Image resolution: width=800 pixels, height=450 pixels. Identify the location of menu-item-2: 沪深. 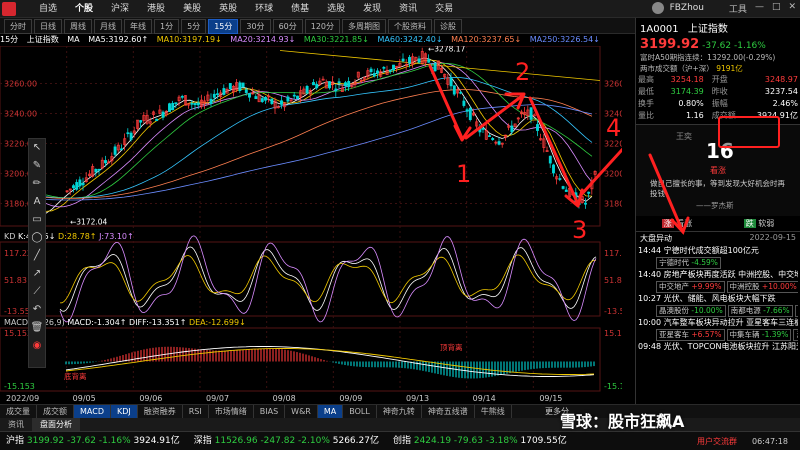
(120, 9).